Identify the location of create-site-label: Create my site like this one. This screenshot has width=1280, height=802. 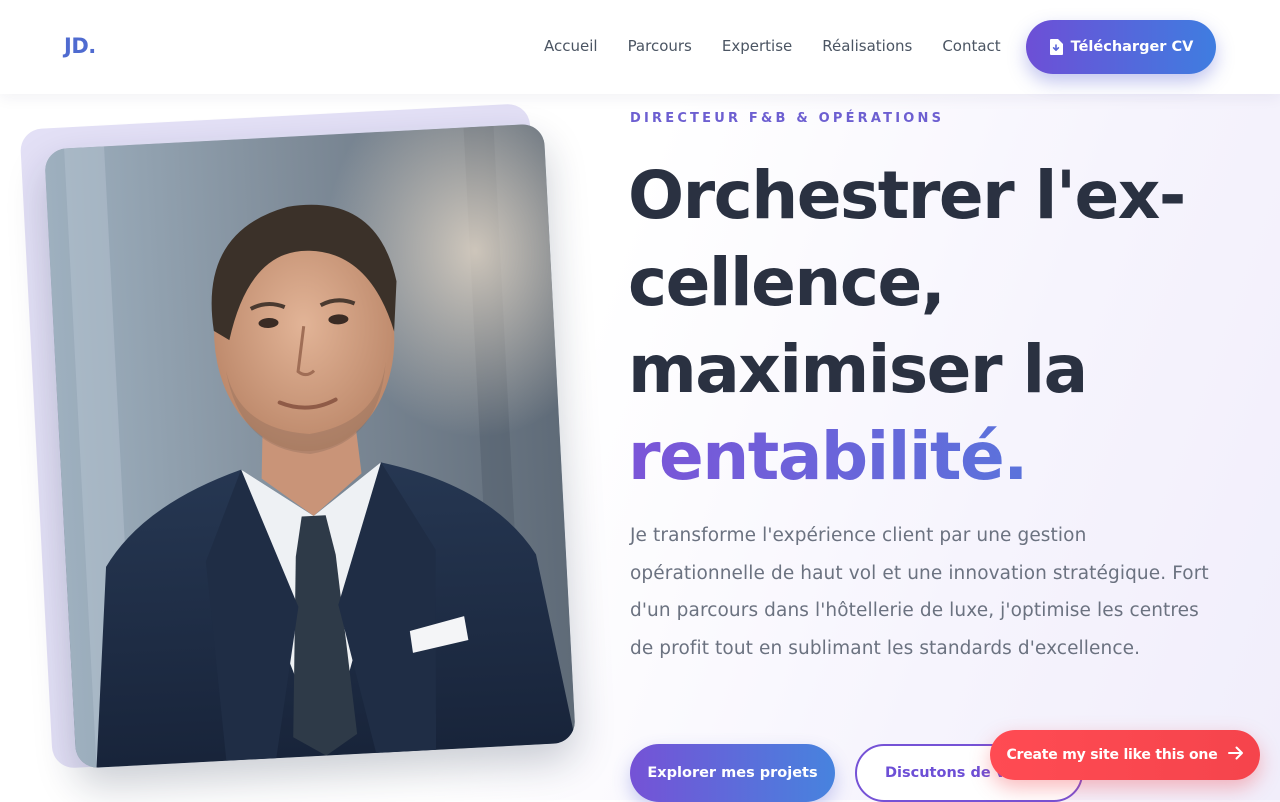
(1112, 755).